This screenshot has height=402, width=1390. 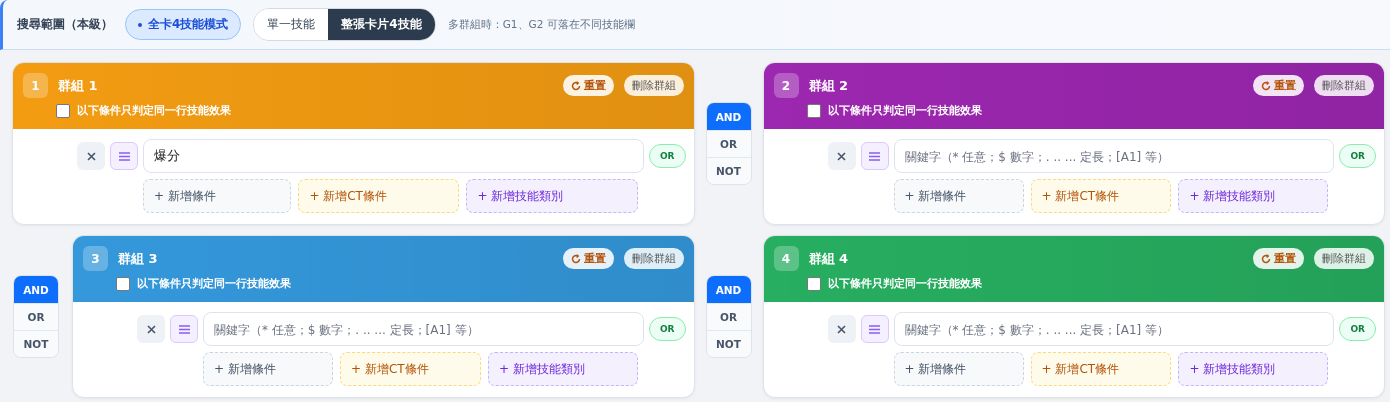 I want to click on scope-option: 整張卡片4技能, so click(x=381, y=24).